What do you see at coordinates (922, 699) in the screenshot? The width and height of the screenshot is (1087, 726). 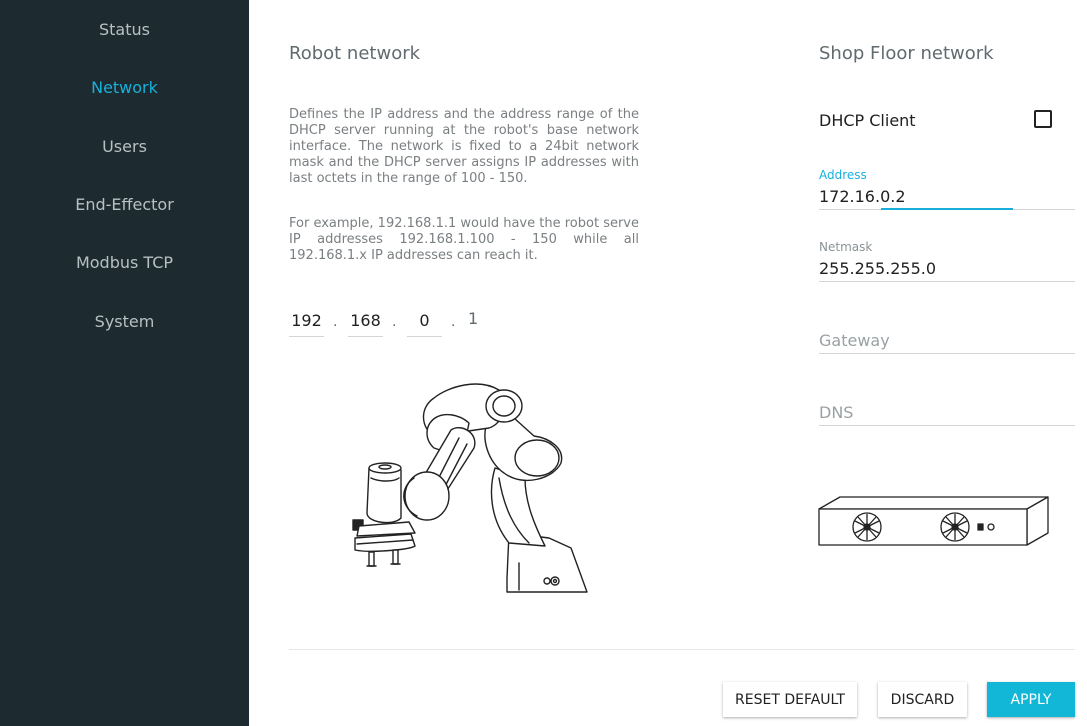 I see `discard-button: DISCARD` at bounding box center [922, 699].